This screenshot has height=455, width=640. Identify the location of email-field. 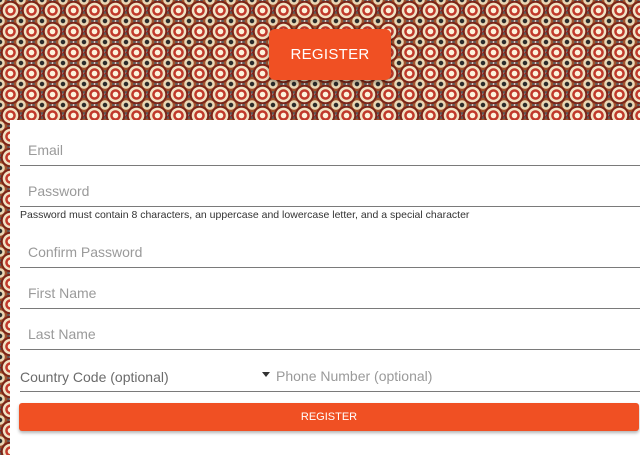
(330, 150).